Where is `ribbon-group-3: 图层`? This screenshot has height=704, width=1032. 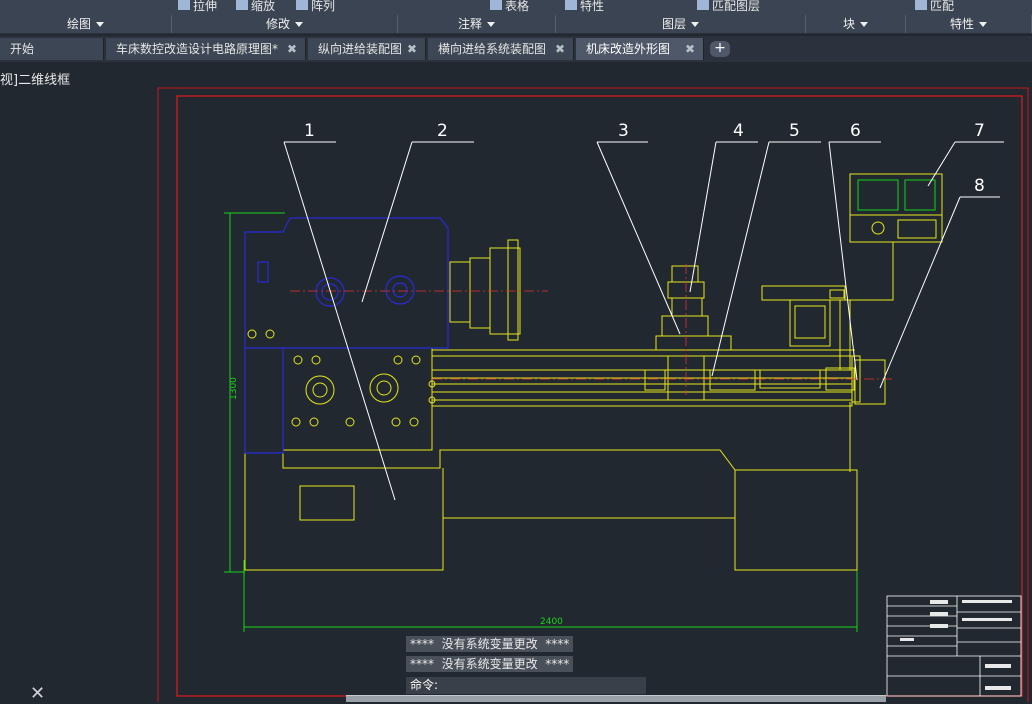 ribbon-group-3: 图层 is located at coordinates (681, 24).